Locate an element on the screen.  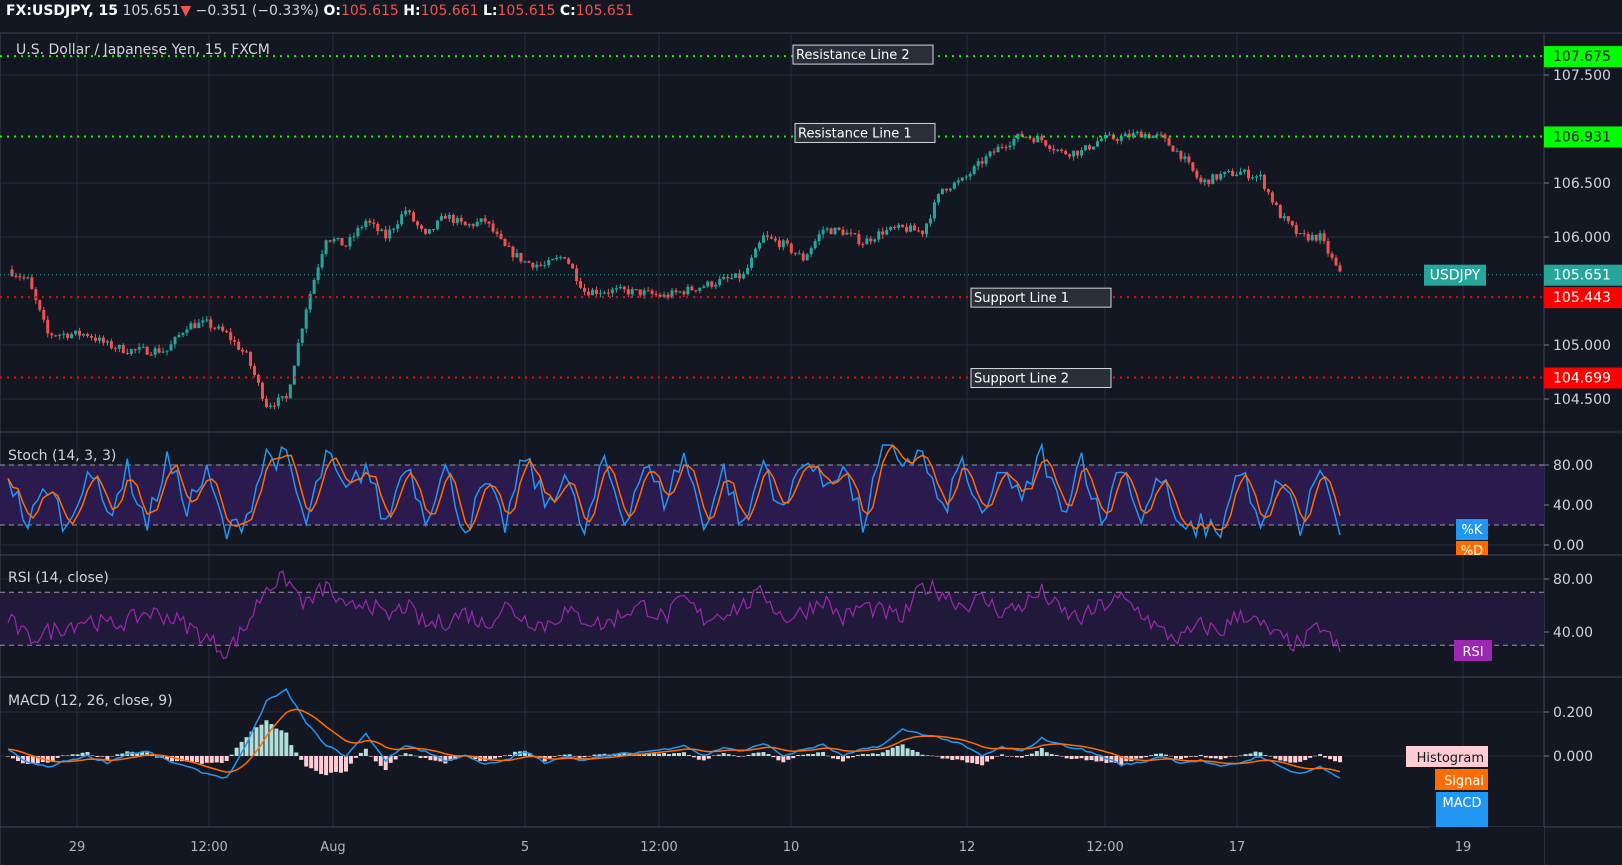
time-axis-label: 12:00 is located at coordinates (658, 847).